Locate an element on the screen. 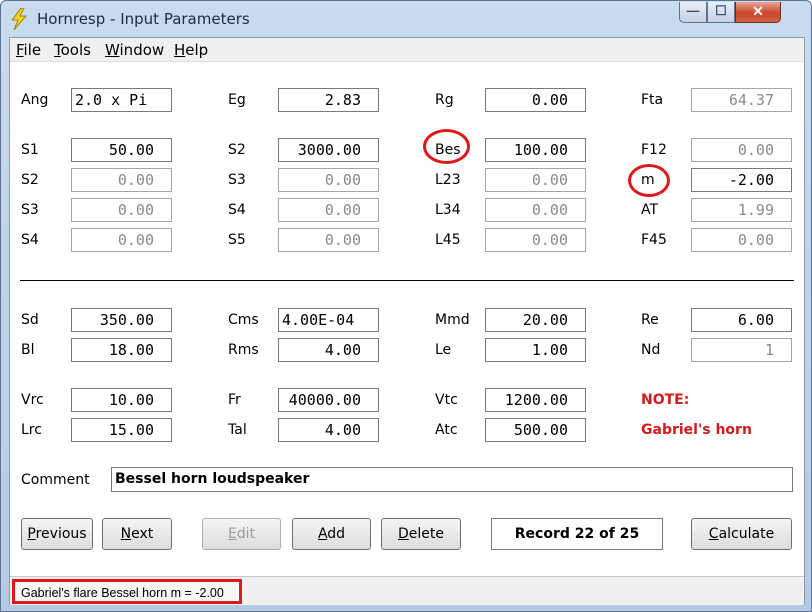  status-bar: Gabriel's flare Bessel horn m = -2.00 is located at coordinates (407, 590).